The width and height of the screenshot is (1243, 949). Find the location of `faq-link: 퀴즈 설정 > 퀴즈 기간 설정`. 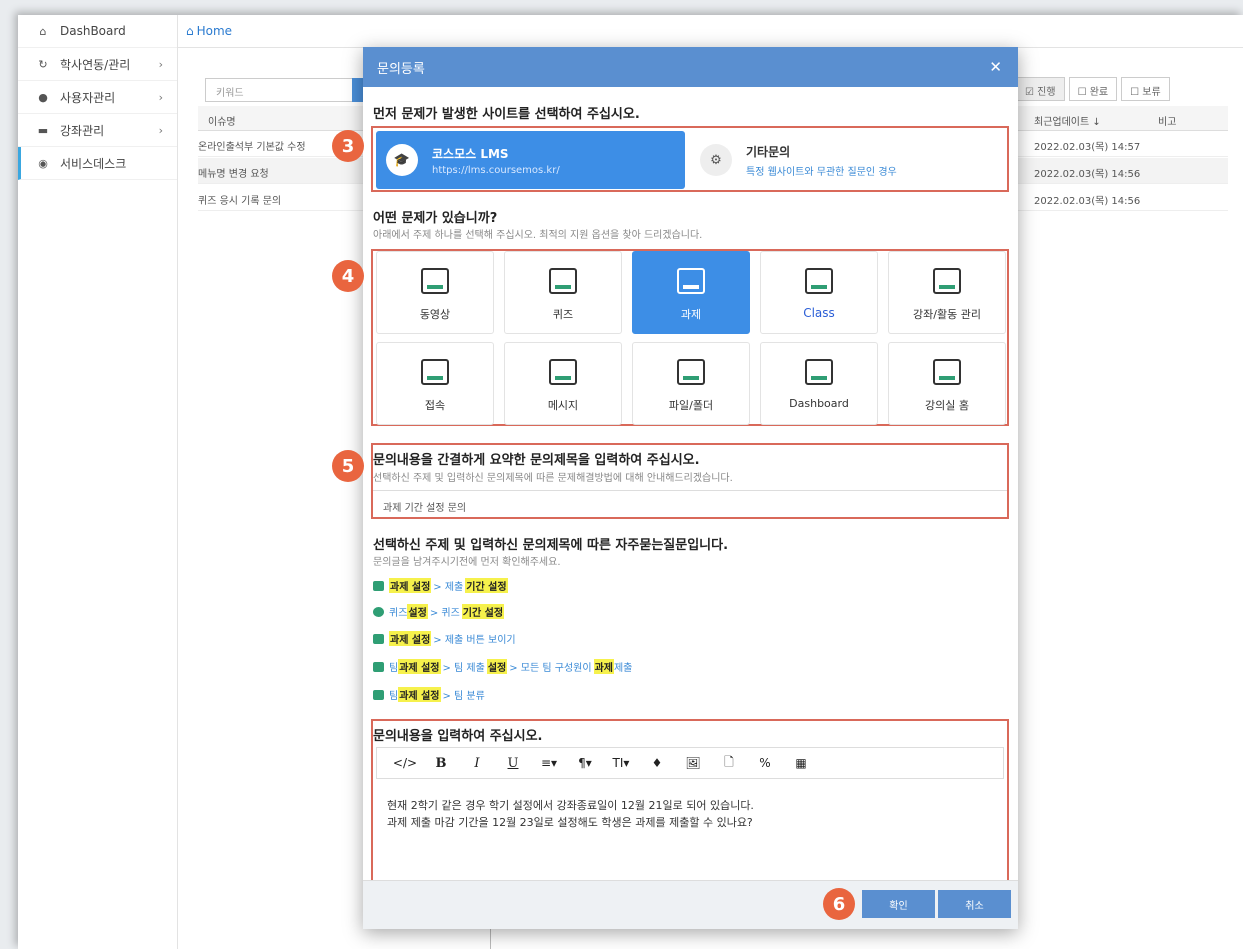

faq-link: 퀴즈 설정 > 퀴즈 기간 설정 is located at coordinates (439, 611).